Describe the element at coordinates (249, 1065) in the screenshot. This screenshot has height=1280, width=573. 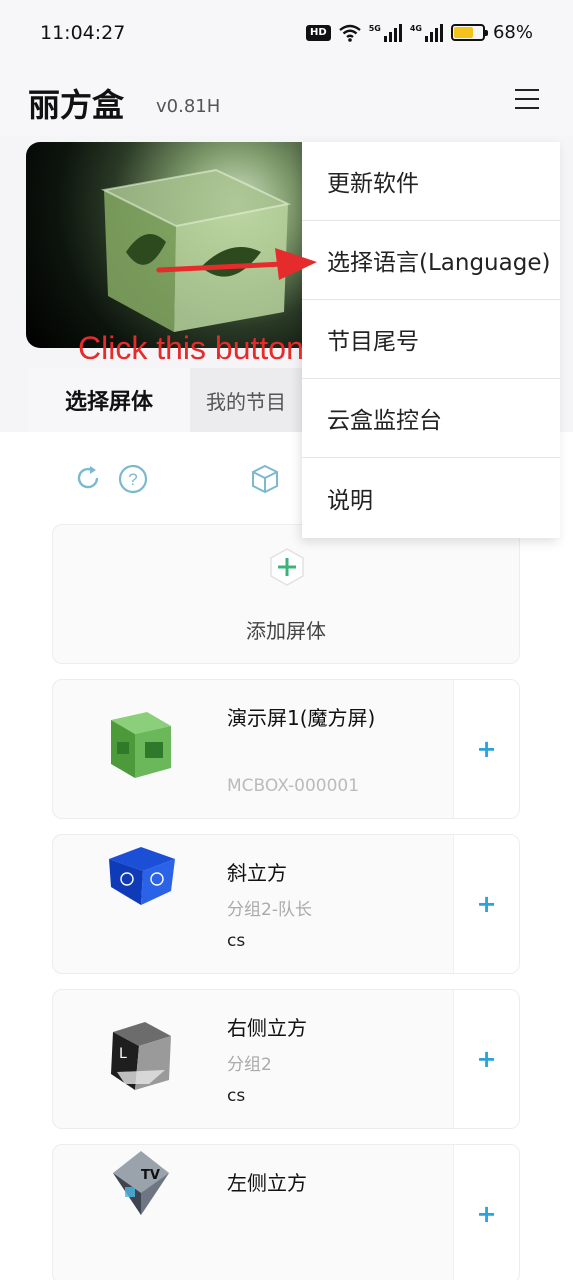
I see `screen-group: 分组2` at that location.